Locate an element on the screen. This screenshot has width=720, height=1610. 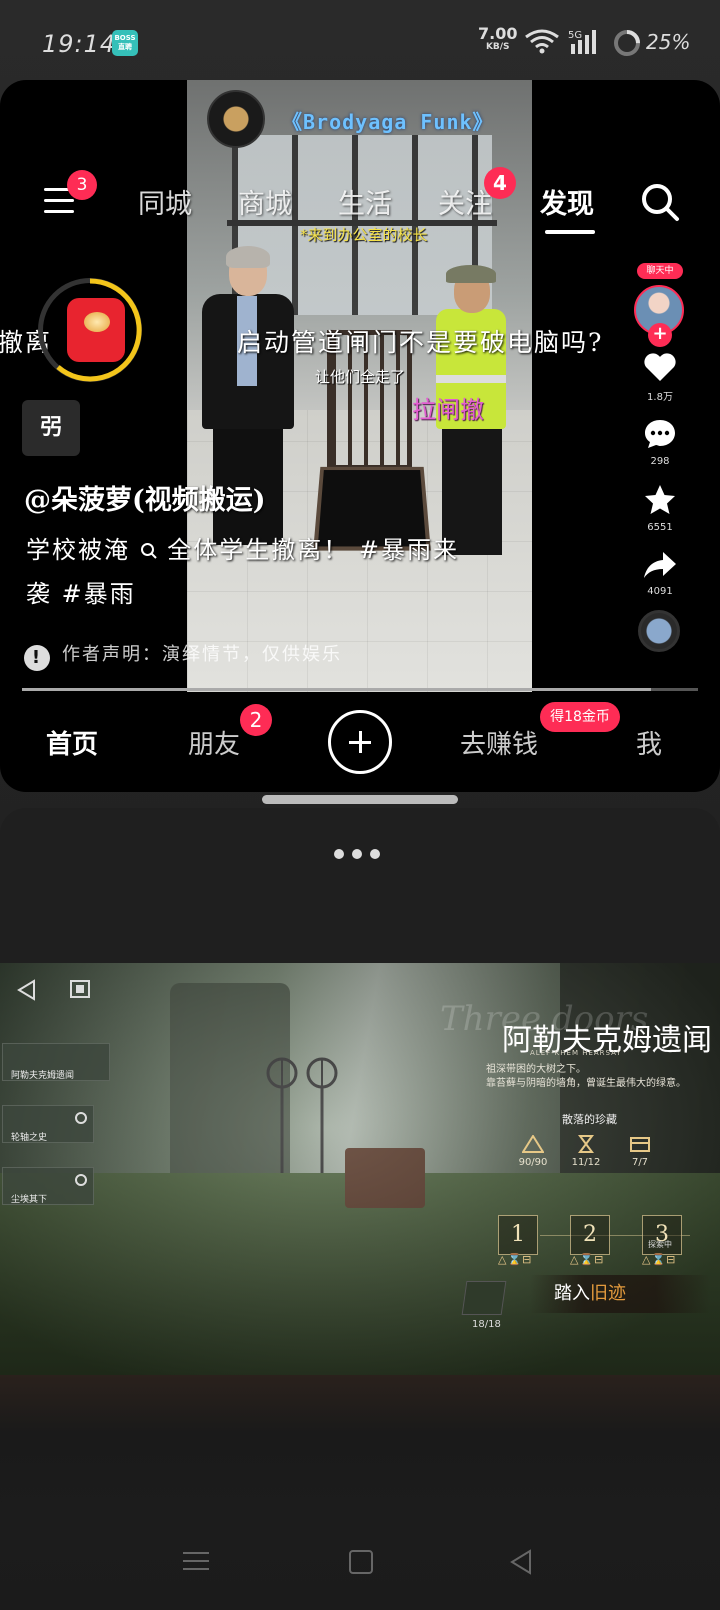
collectibles-title: 散落的珍藏 is located at coordinates (589, 1119).